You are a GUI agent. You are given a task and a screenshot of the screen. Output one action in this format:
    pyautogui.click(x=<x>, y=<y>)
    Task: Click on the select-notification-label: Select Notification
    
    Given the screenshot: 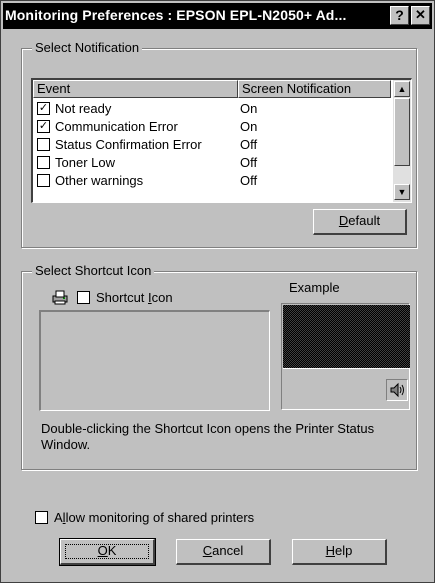 What is the action you would take?
    pyautogui.click(x=87, y=48)
    